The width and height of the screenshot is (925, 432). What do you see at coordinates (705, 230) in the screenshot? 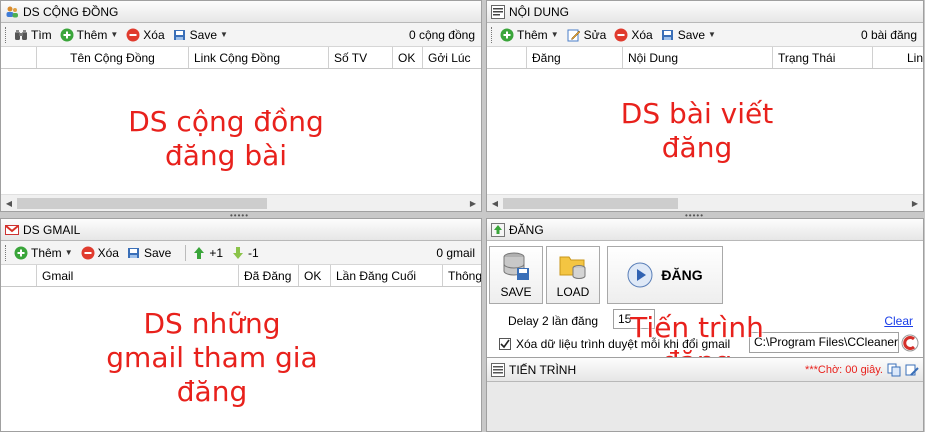
I see `post-title-bar: ĐĂNG` at bounding box center [705, 230].